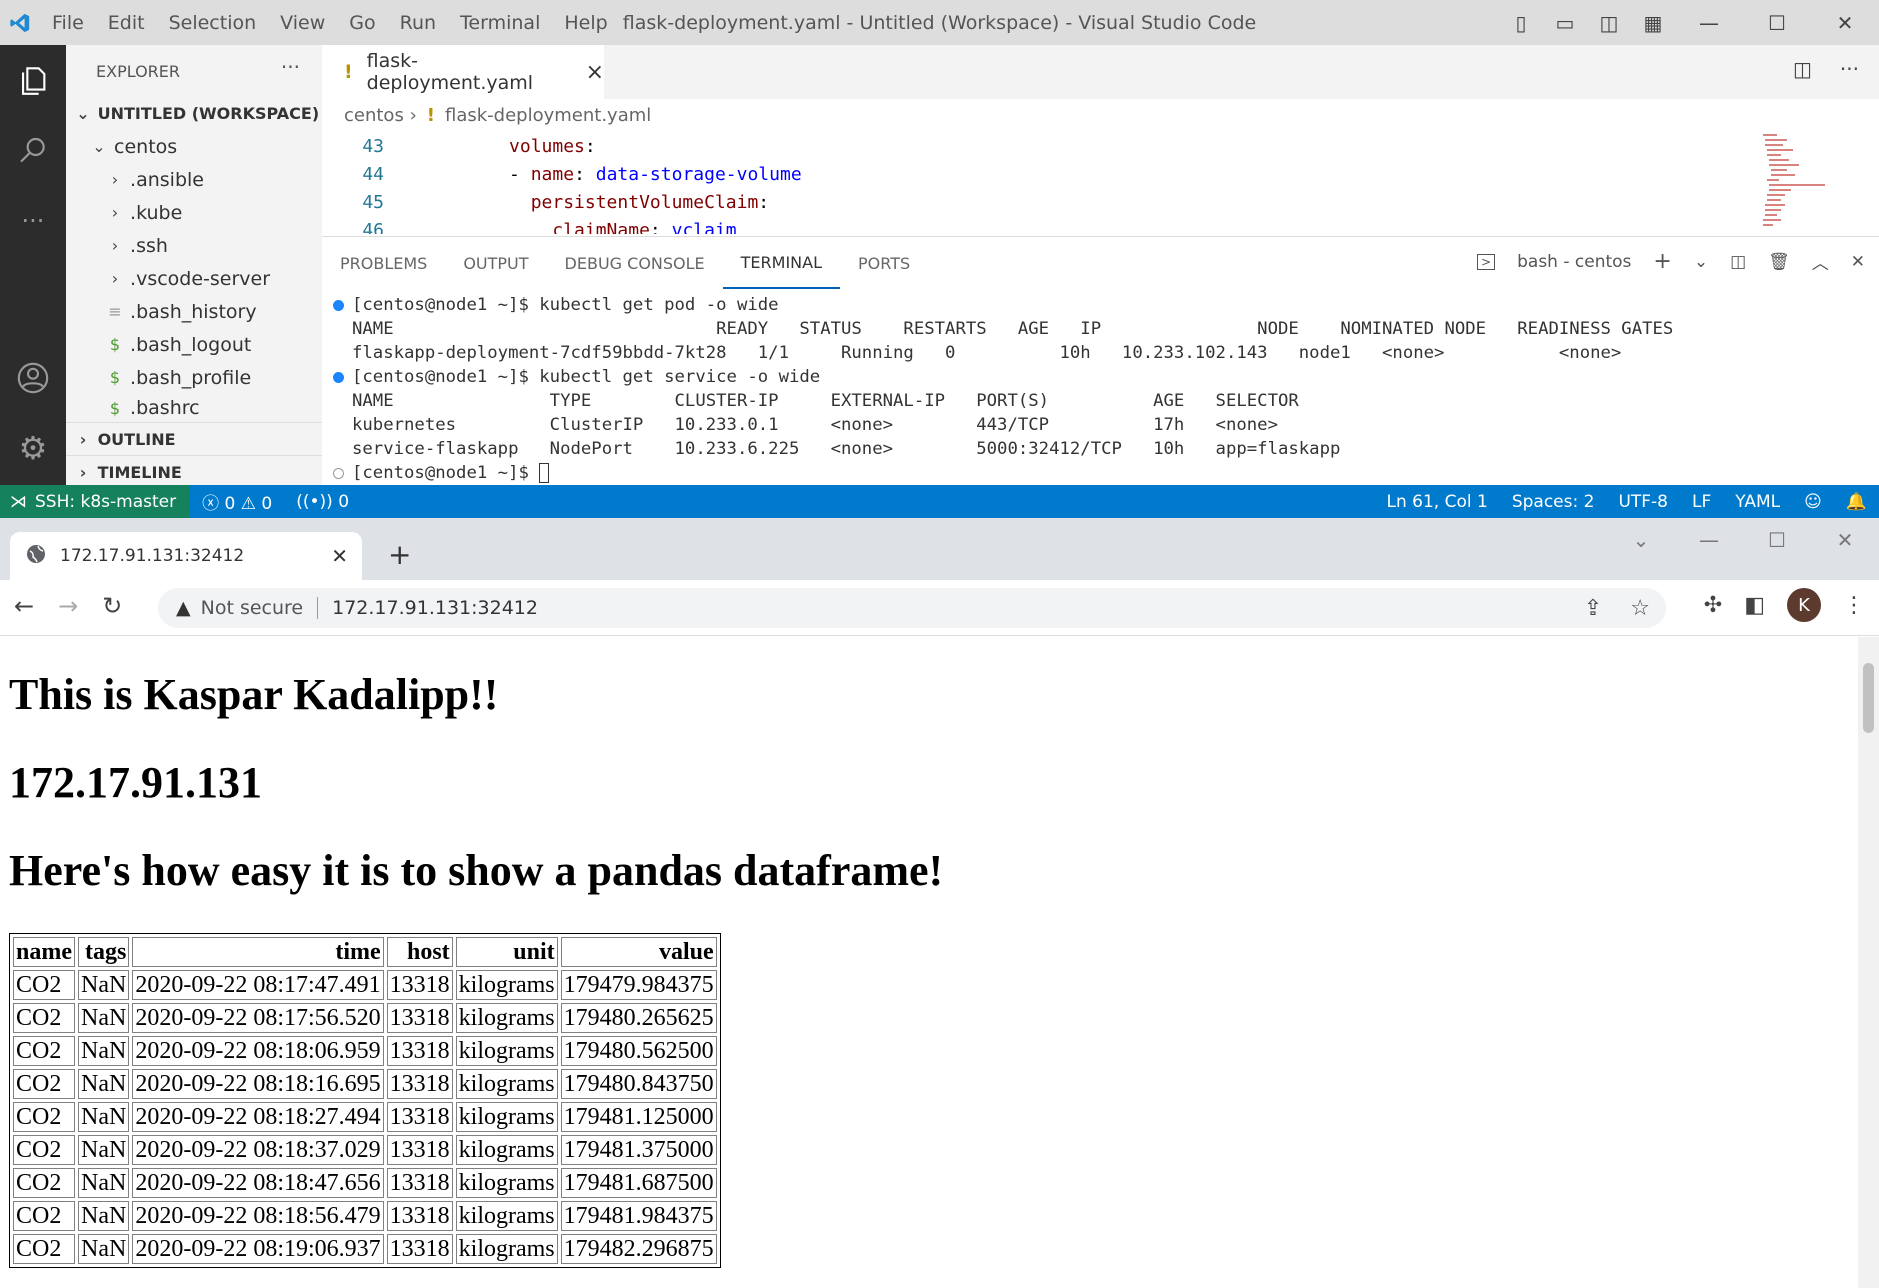 This screenshot has height=1288, width=1879. What do you see at coordinates (1662, 261) in the screenshot?
I see `new-terminal-icon: +` at bounding box center [1662, 261].